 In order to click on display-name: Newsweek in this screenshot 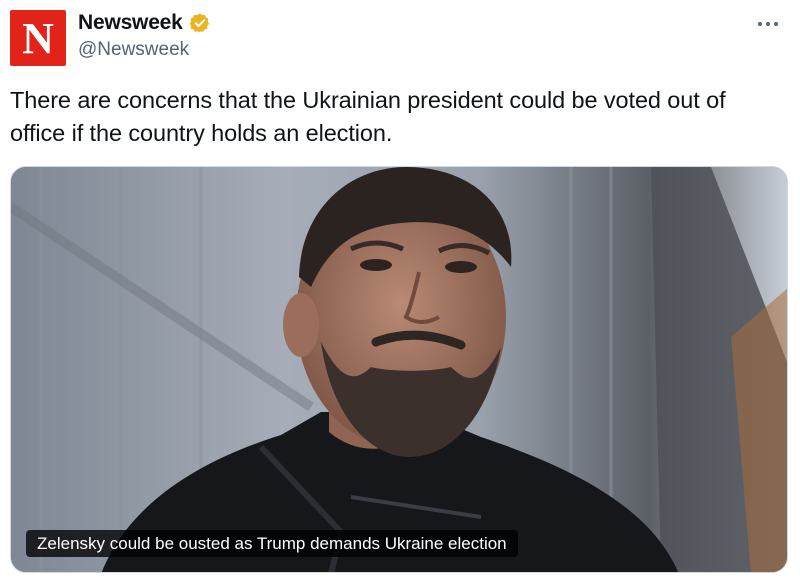, I will do `click(130, 23)`.